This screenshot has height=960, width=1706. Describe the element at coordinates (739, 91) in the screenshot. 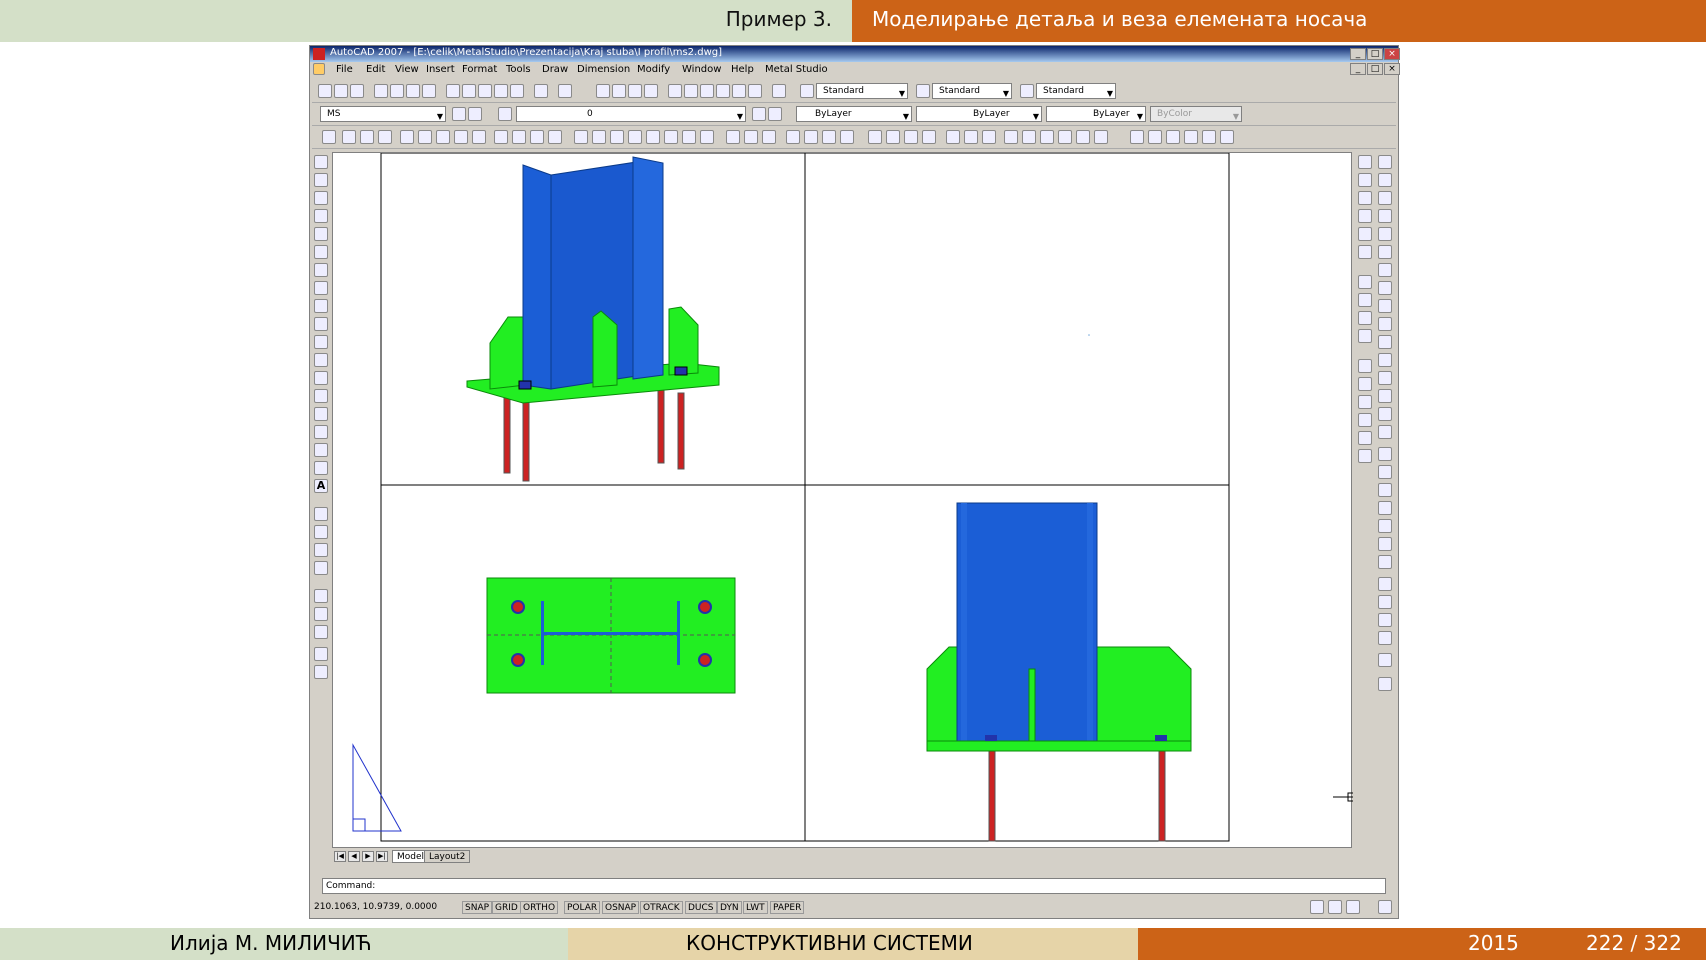

I see `markup-icon` at that location.